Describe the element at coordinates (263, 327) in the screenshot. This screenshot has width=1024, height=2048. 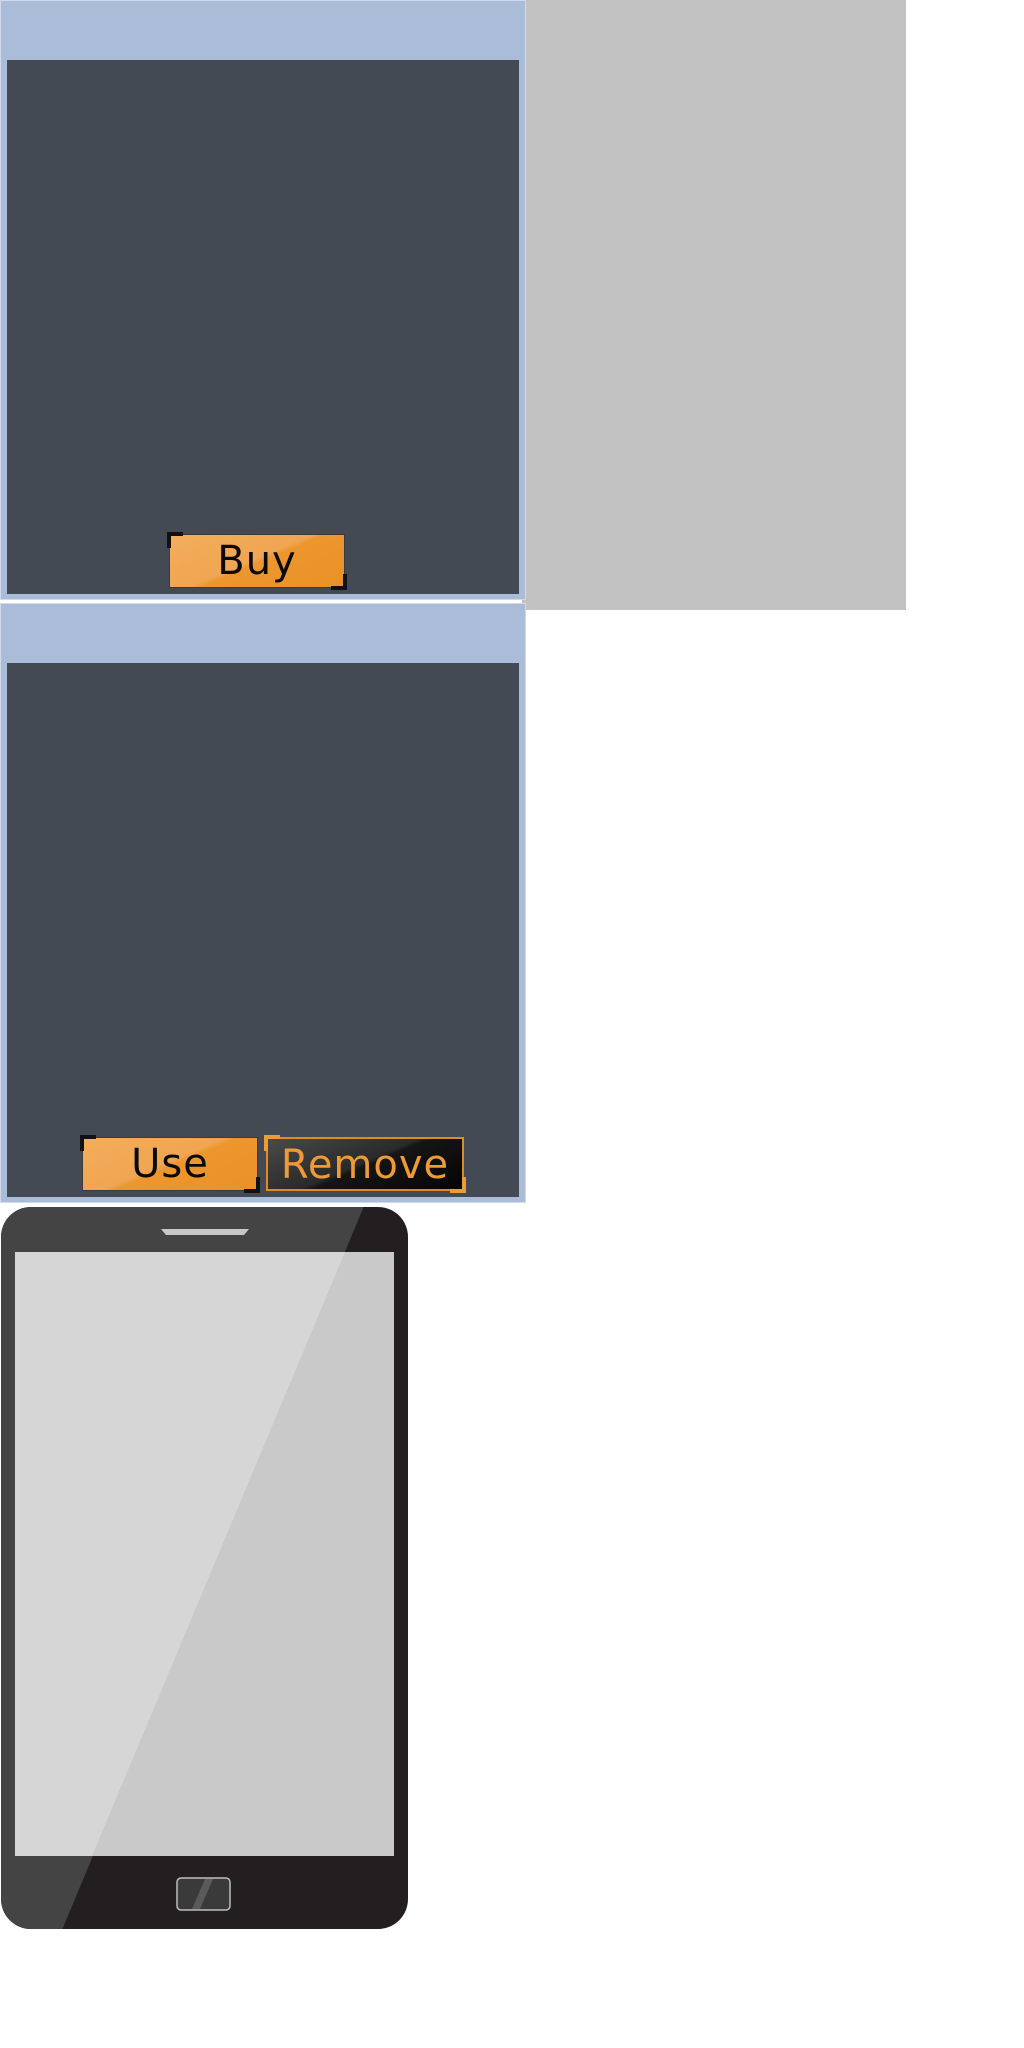
I see `shop-panel-content` at that location.